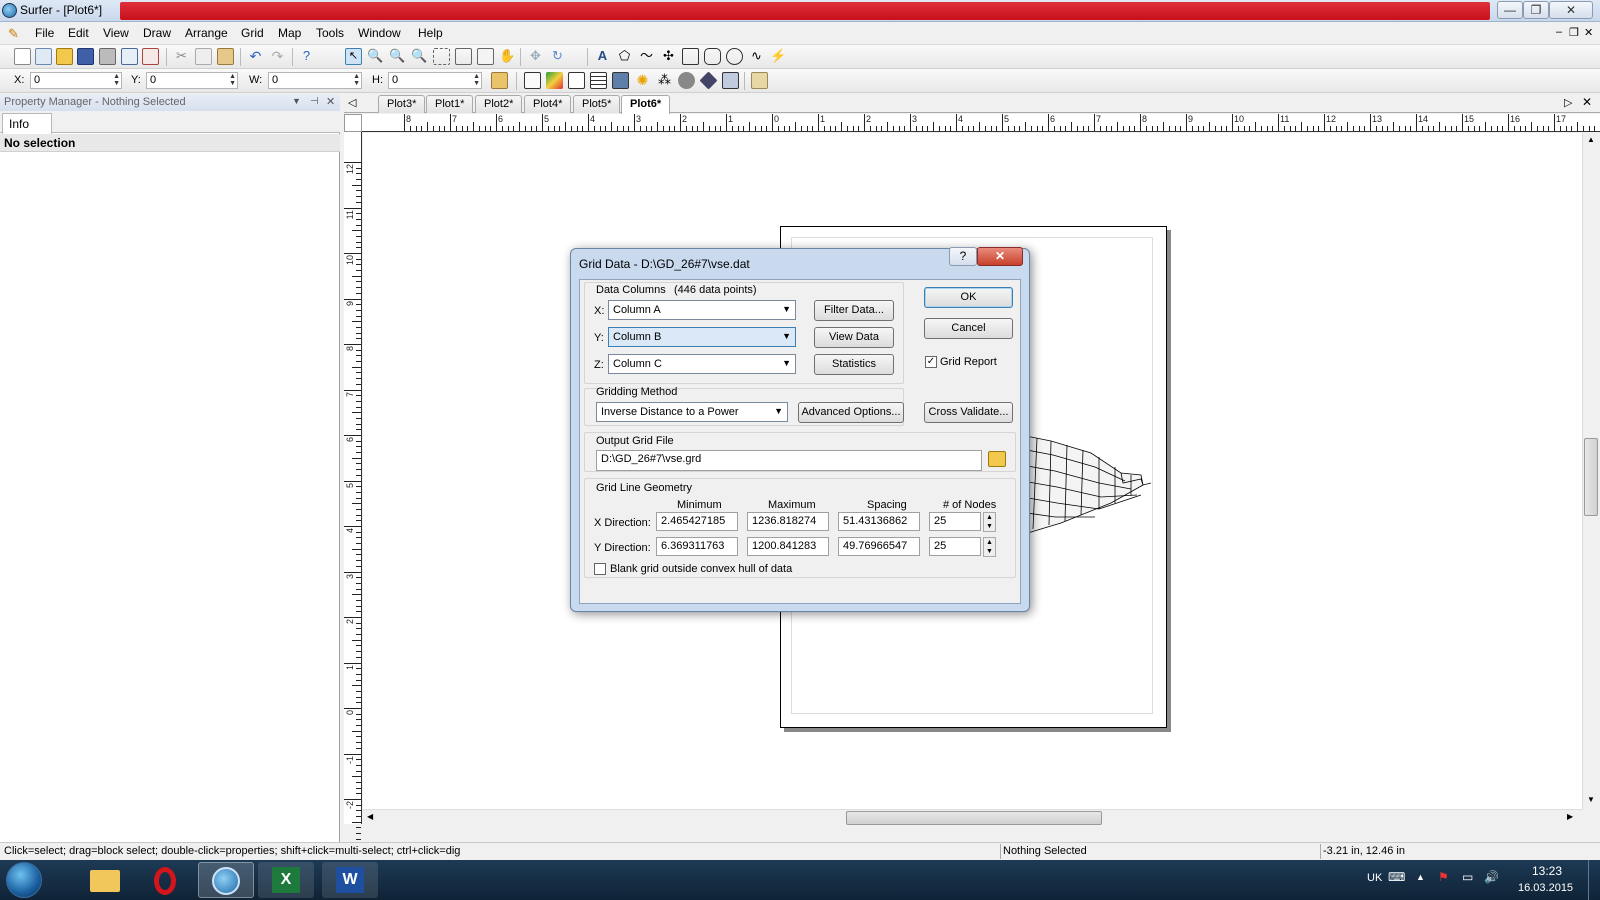 This screenshot has width=1600, height=900. What do you see at coordinates (116, 33) in the screenshot?
I see `menu-view: View` at bounding box center [116, 33].